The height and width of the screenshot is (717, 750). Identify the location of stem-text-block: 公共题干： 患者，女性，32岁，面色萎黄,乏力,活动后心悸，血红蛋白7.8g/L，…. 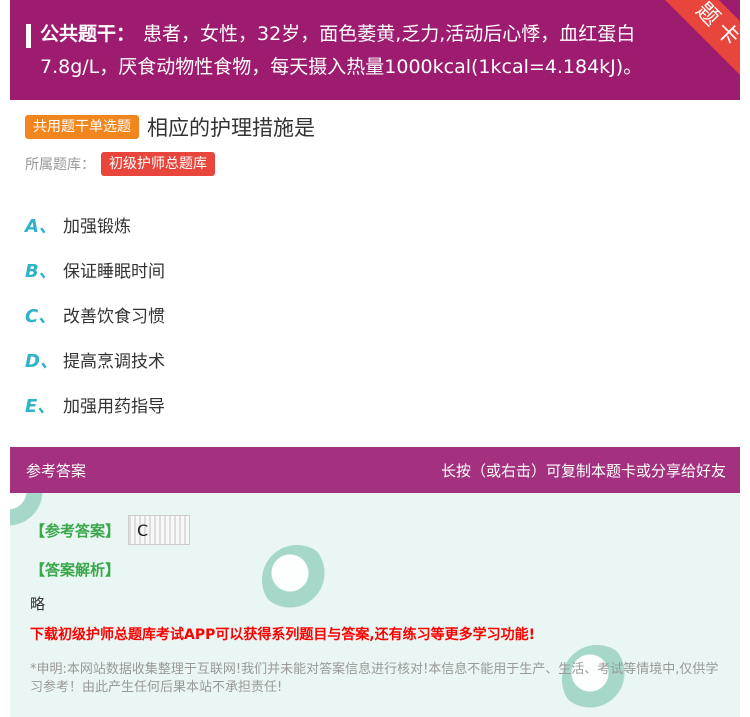
(360, 51).